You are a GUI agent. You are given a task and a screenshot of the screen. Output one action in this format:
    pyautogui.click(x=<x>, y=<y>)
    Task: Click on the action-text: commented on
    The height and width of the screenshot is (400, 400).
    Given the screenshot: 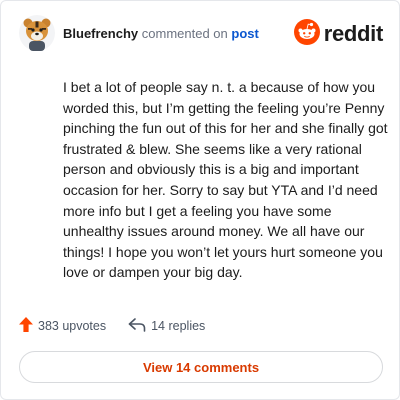 What is the action you would take?
    pyautogui.click(x=184, y=33)
    